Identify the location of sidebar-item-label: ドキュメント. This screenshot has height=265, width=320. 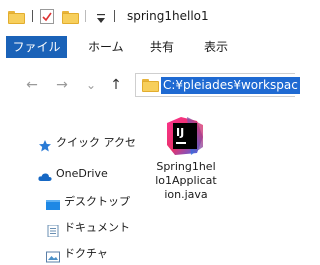
(97, 227).